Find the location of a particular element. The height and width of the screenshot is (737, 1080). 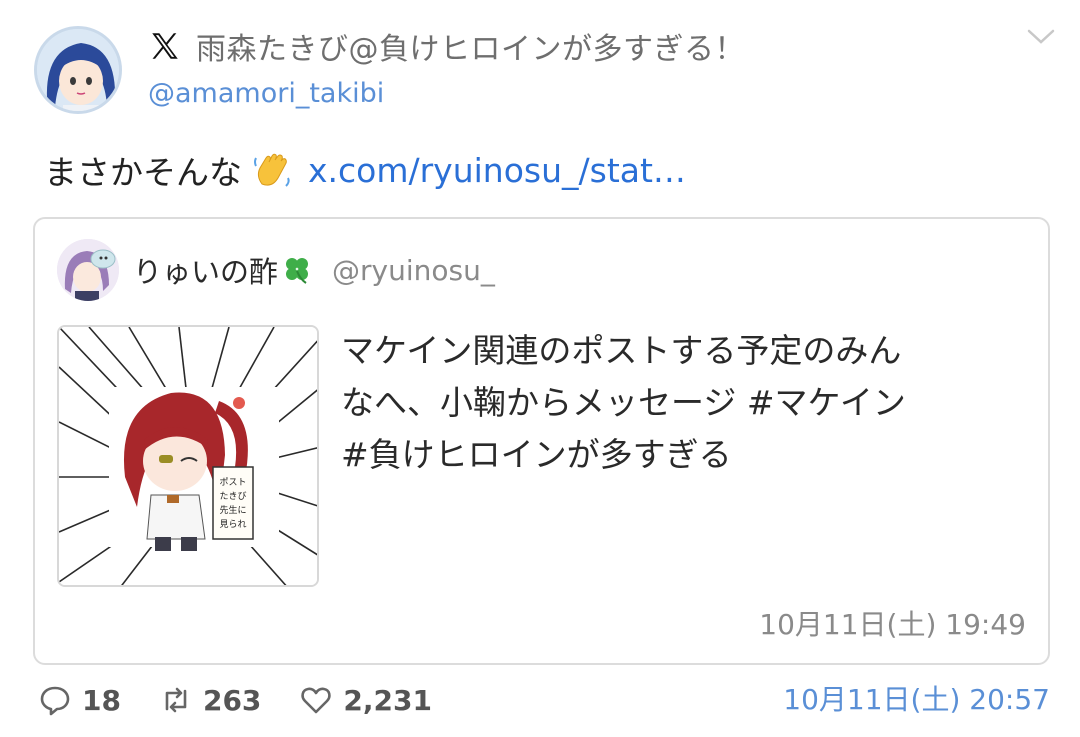

reply-icon is located at coordinates (55, 701).